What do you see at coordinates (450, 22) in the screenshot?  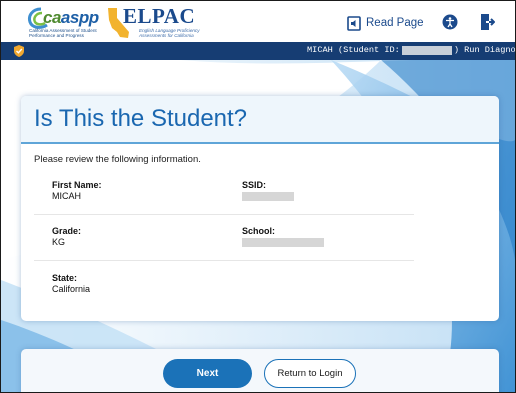 I see `accessibility-icon` at bounding box center [450, 22].